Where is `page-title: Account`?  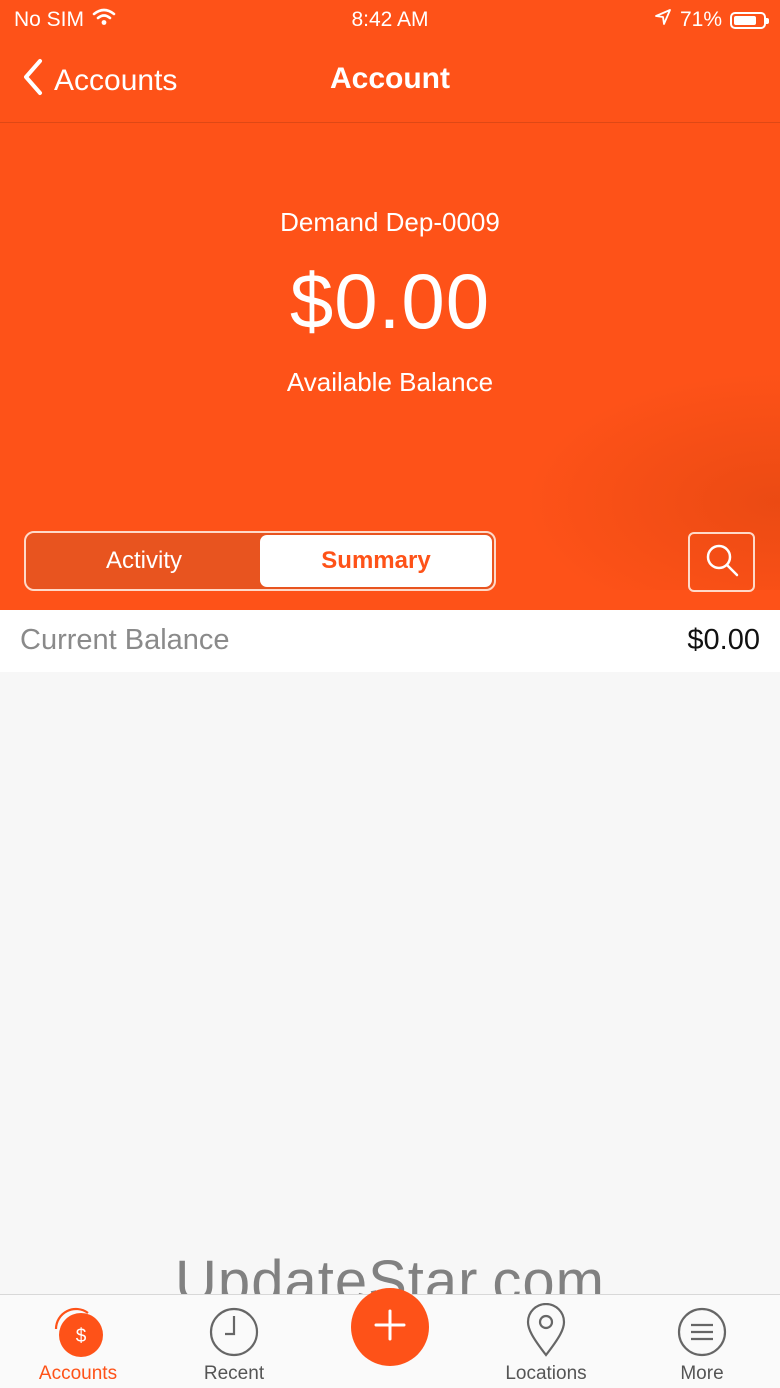
page-title: Account is located at coordinates (390, 78).